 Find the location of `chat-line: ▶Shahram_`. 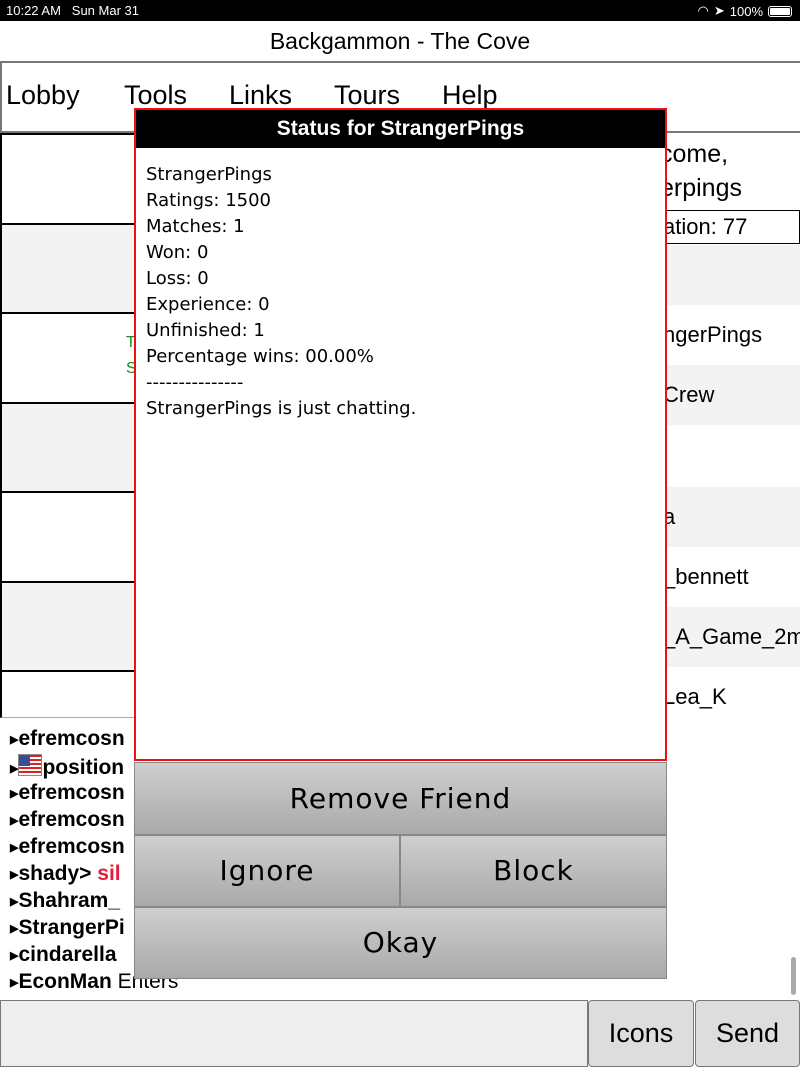

chat-line: ▶Shahram_ is located at coordinates (65, 901).